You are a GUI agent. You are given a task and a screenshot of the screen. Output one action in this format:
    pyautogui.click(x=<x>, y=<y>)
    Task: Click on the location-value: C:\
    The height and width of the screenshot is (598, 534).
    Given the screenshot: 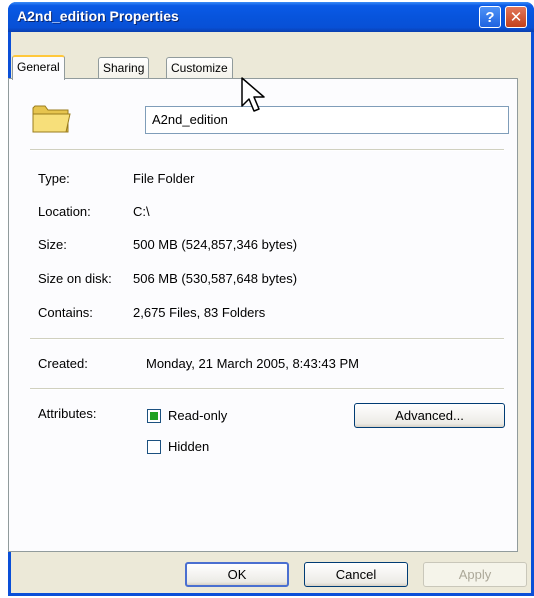 What is the action you would take?
    pyautogui.click(x=141, y=211)
    